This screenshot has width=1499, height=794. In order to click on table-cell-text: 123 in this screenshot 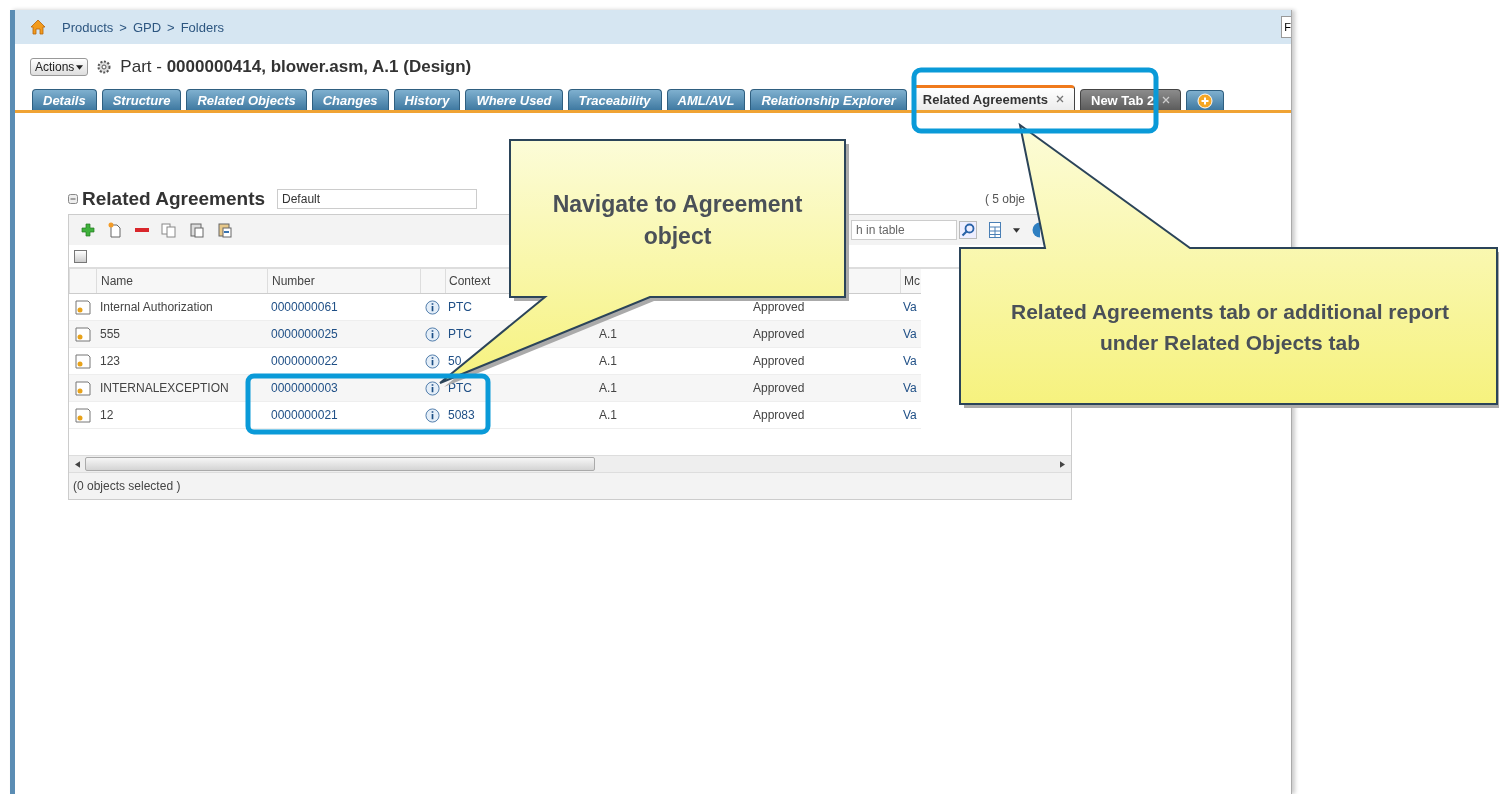, I will do `click(110, 361)`.